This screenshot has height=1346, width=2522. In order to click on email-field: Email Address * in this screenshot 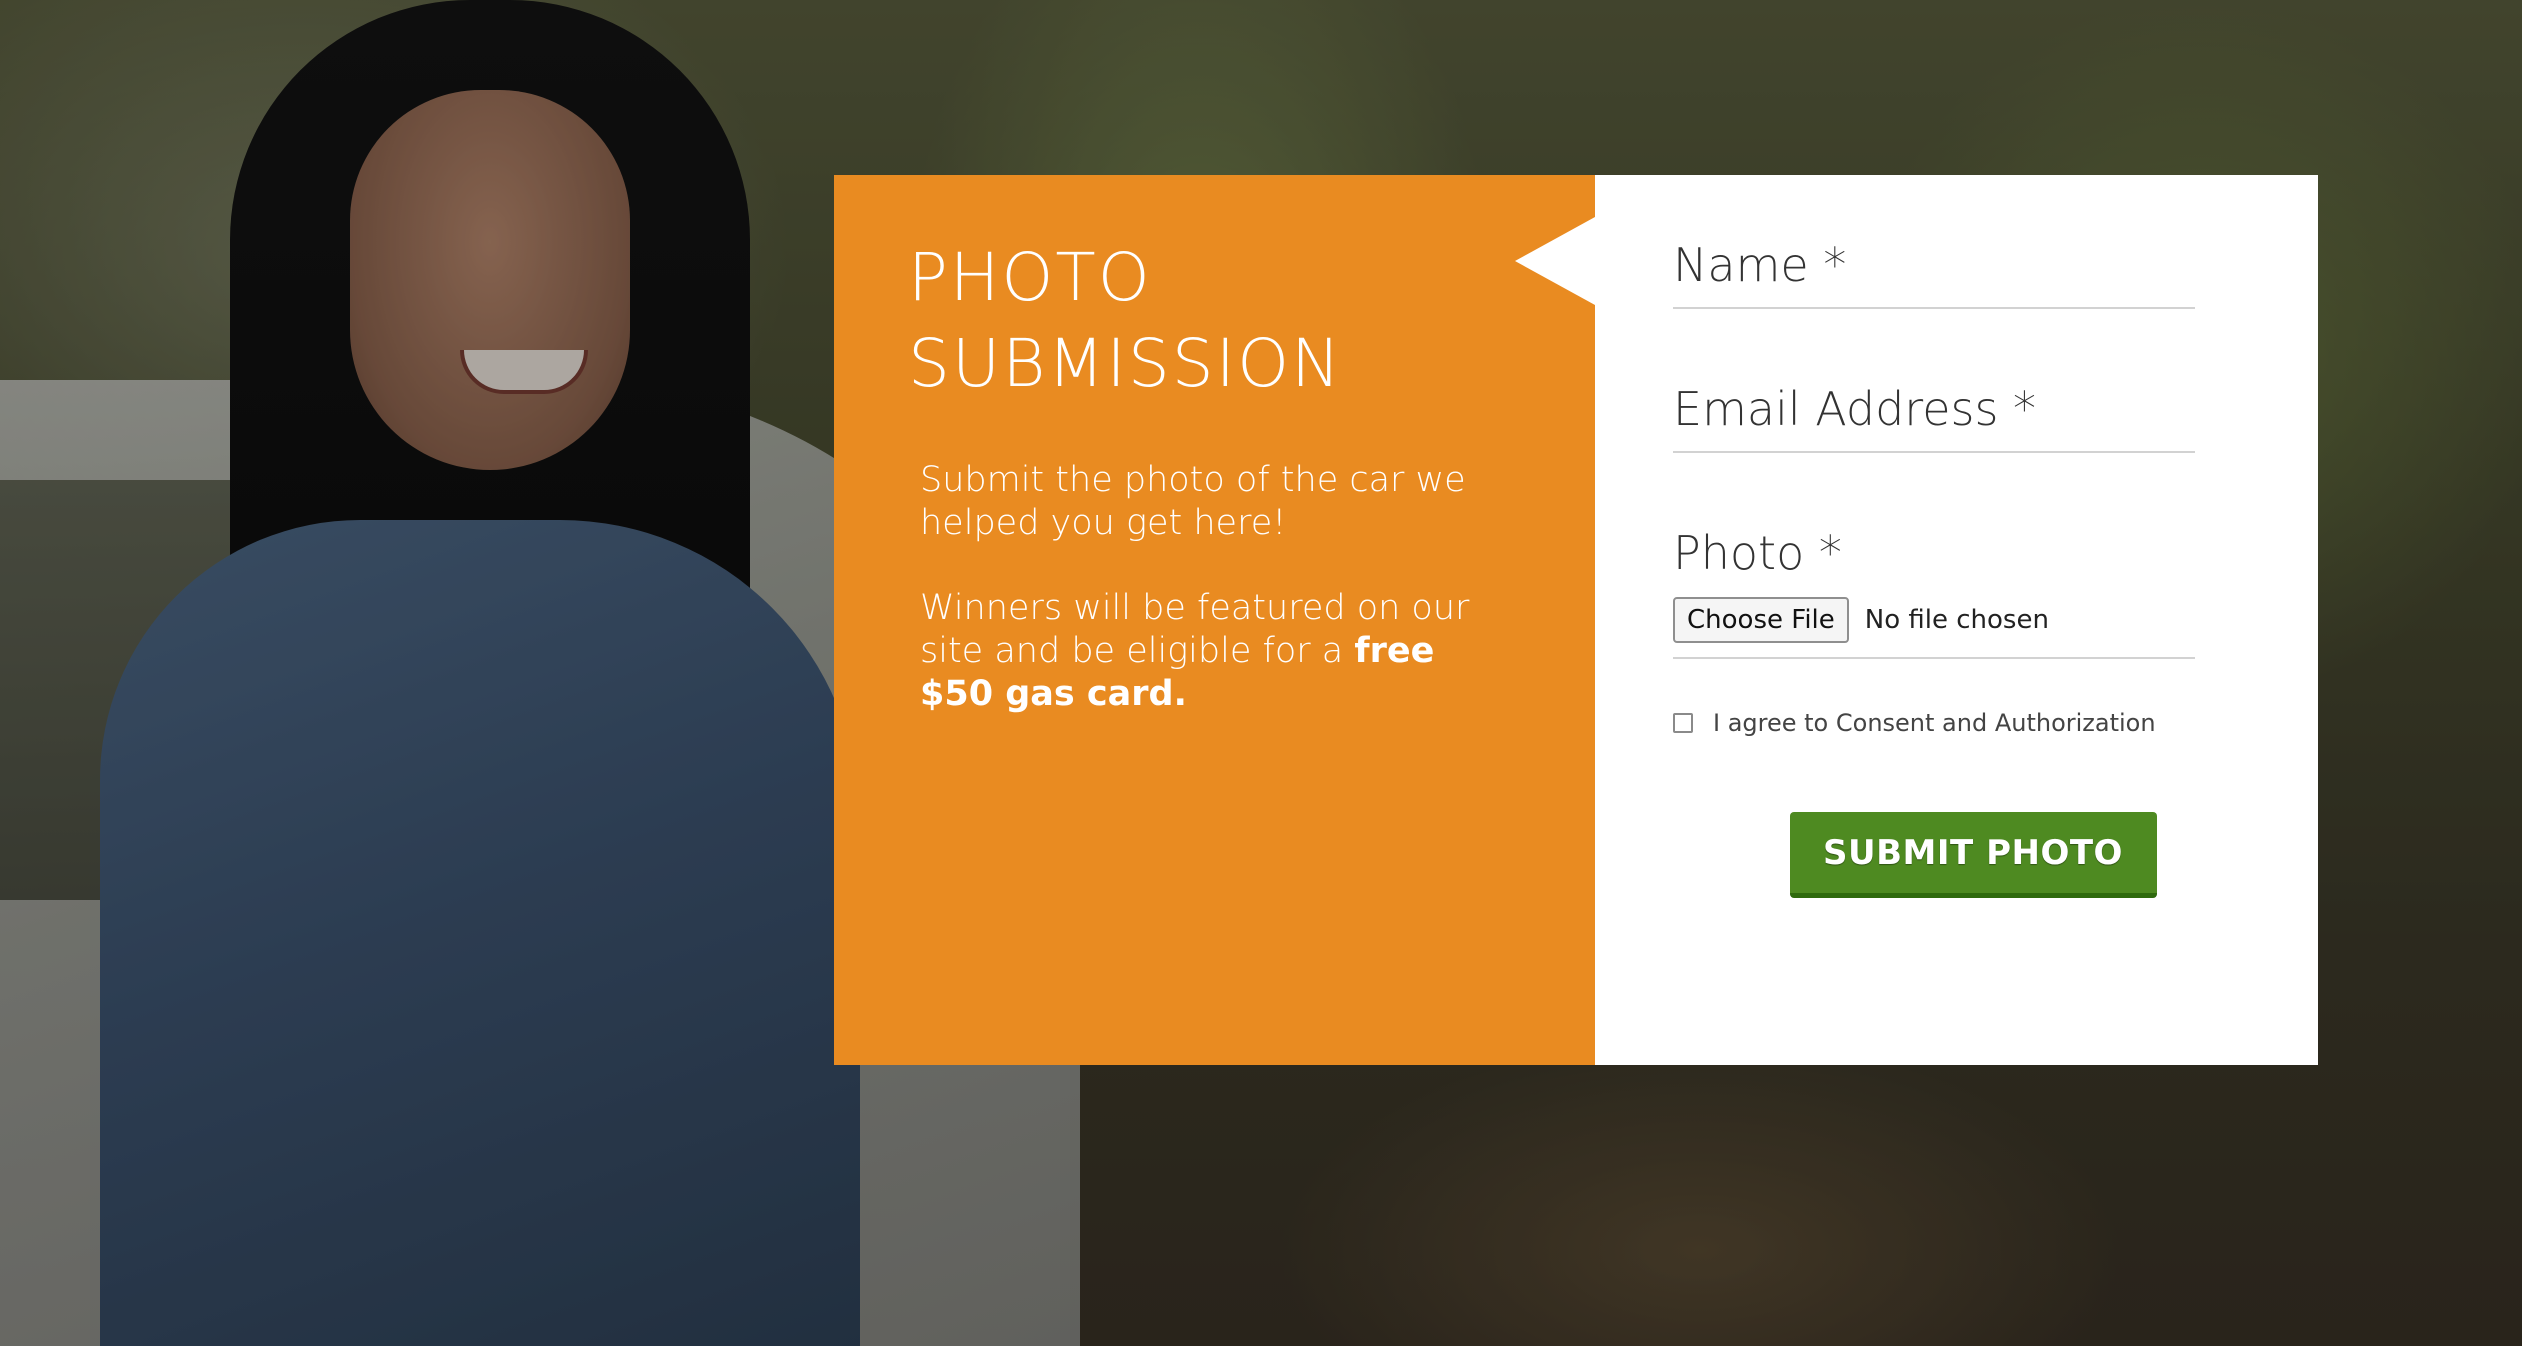, I will do `click(1934, 416)`.